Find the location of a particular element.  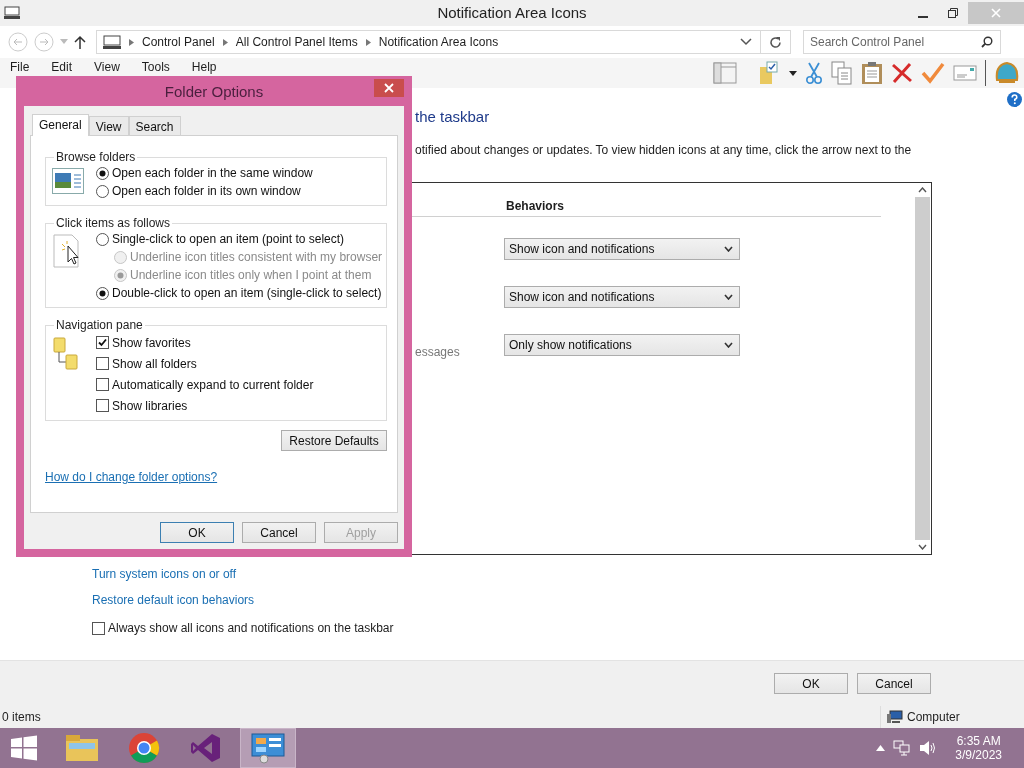

close-button is located at coordinates (389, 88).